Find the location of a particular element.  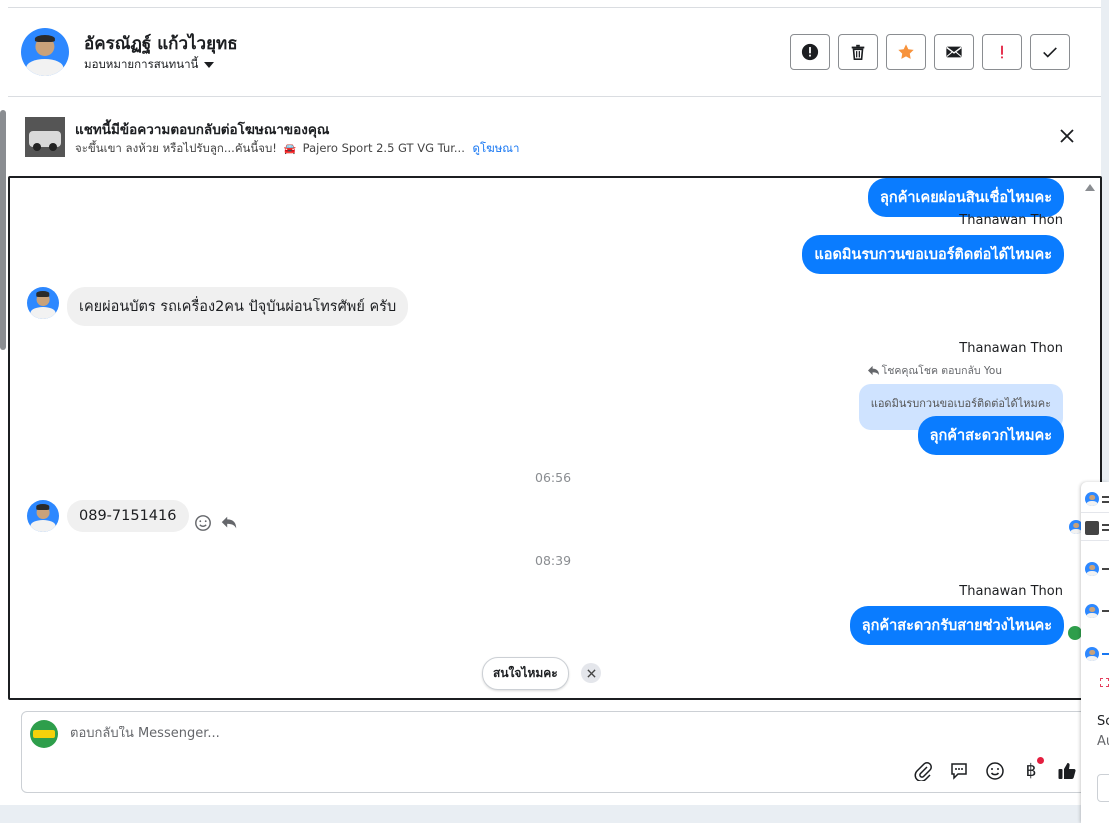

payment-button: ฿ is located at coordinates (1032, 769).